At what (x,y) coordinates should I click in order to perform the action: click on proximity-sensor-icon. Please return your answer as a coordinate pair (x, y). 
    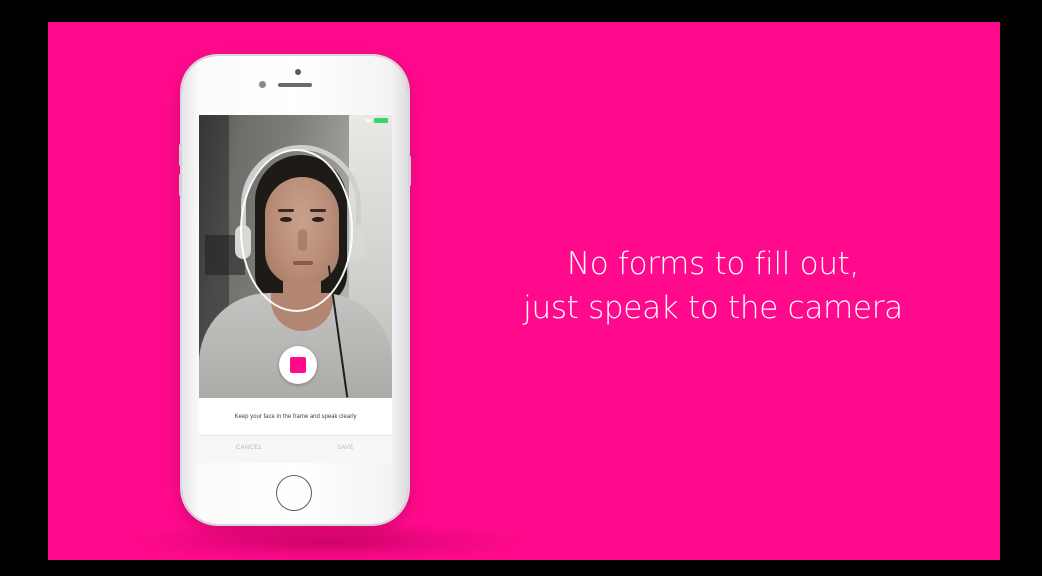
    Looking at the image, I should click on (262, 84).